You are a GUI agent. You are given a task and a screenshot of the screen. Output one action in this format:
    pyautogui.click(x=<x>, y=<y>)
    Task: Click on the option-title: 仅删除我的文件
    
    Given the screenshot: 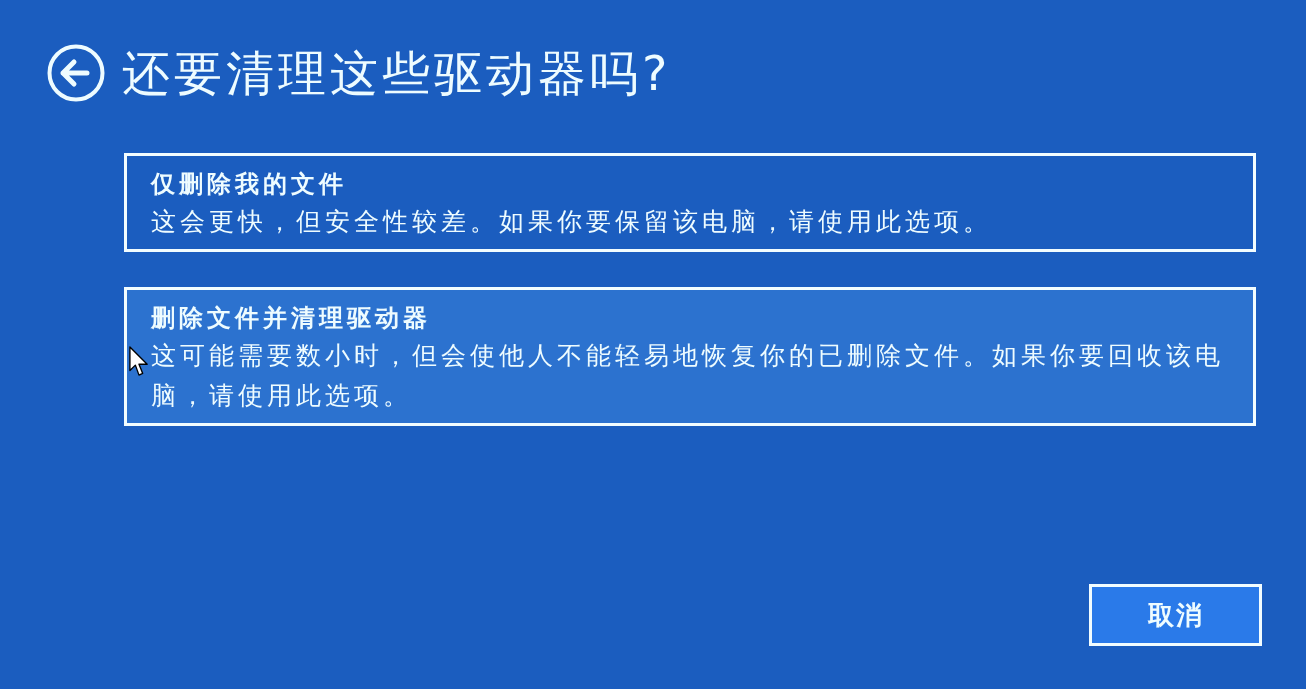 What is the action you would take?
    pyautogui.click(x=249, y=184)
    